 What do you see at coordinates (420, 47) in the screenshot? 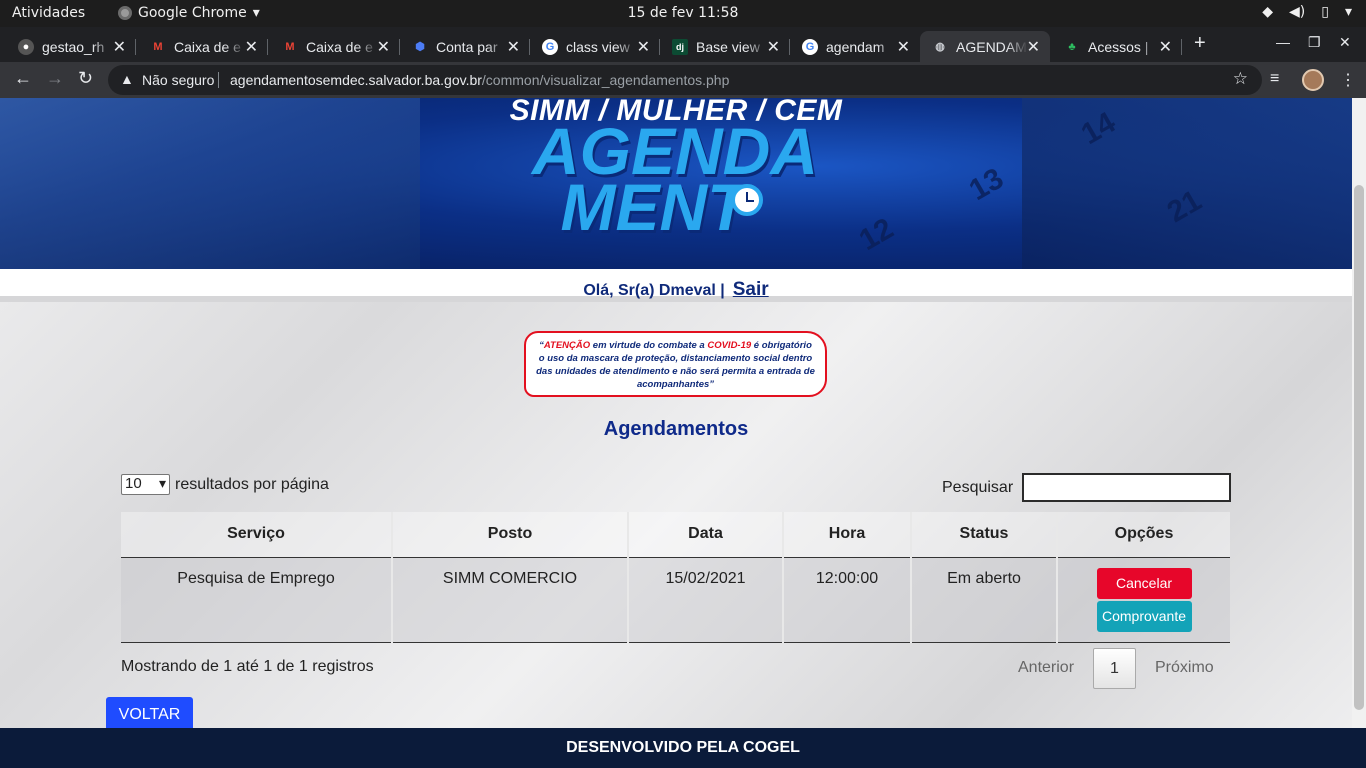
I see `hexagon-icon: ⬢` at bounding box center [420, 47].